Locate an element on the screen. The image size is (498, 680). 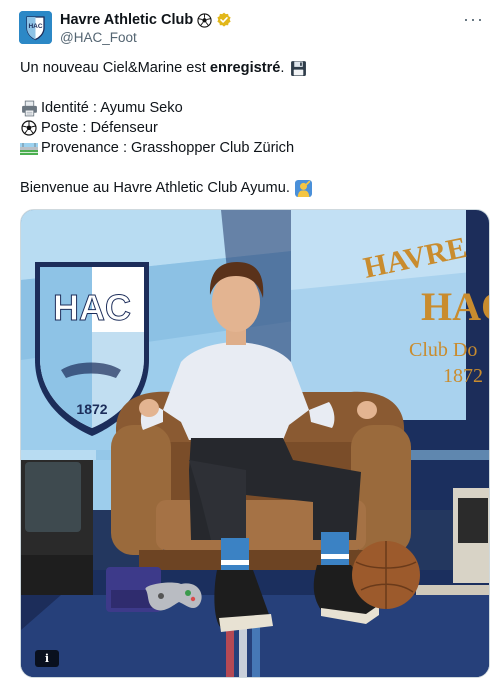
svg-text: HAC is located at coordinates (35, 26).